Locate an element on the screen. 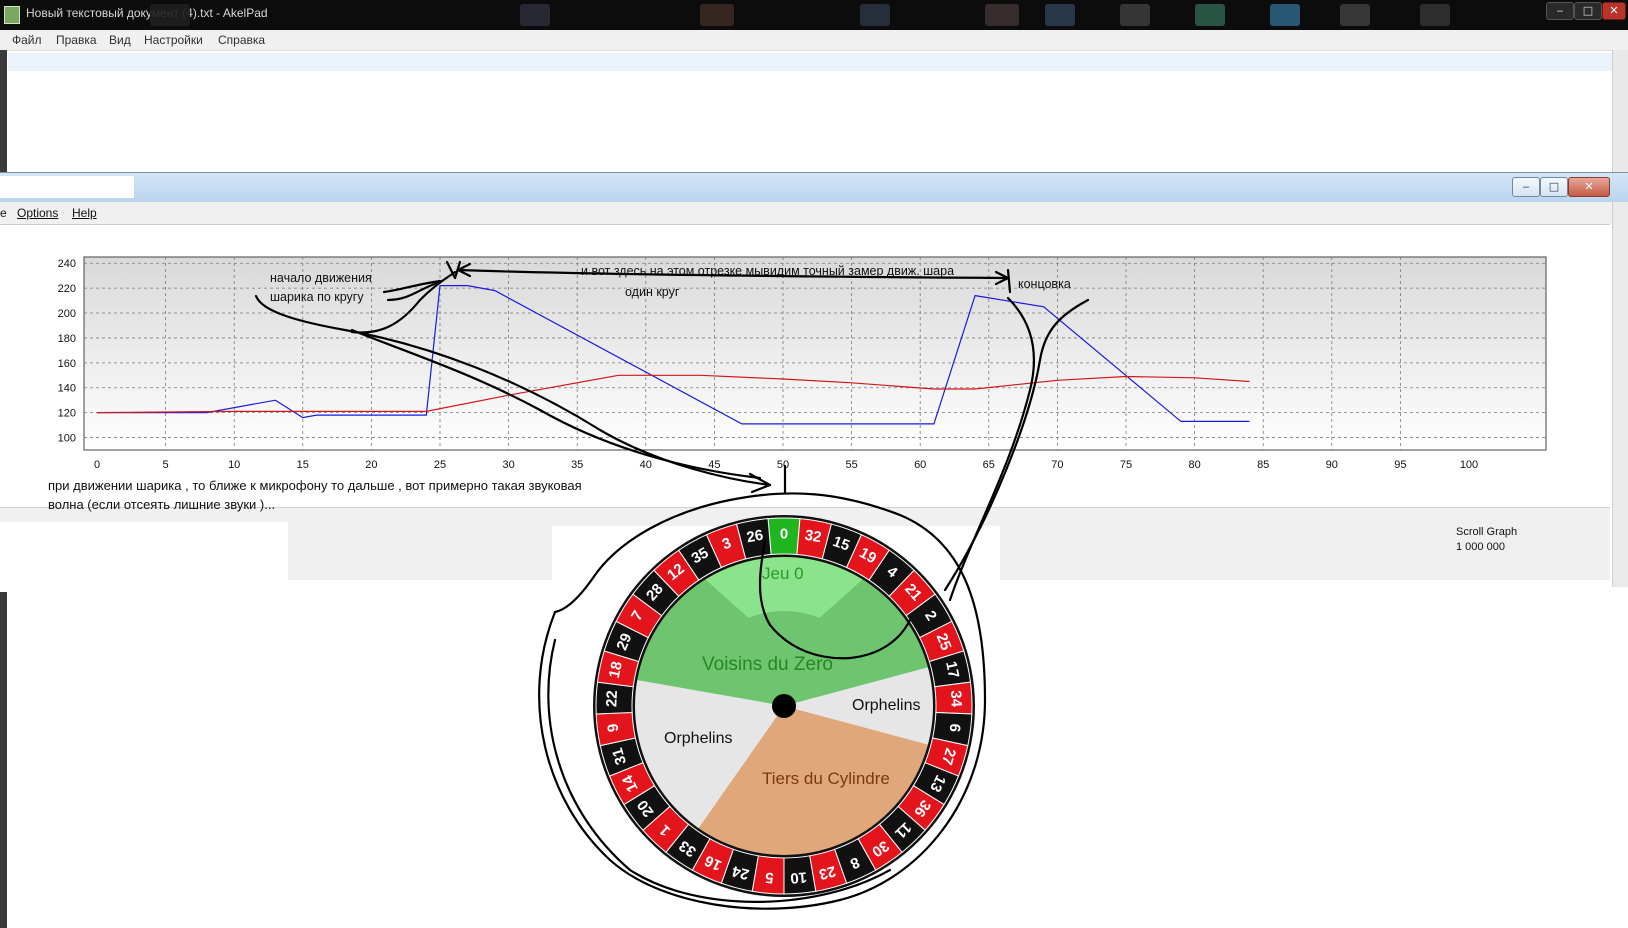  akelpad-current-line is located at coordinates (818, 62).